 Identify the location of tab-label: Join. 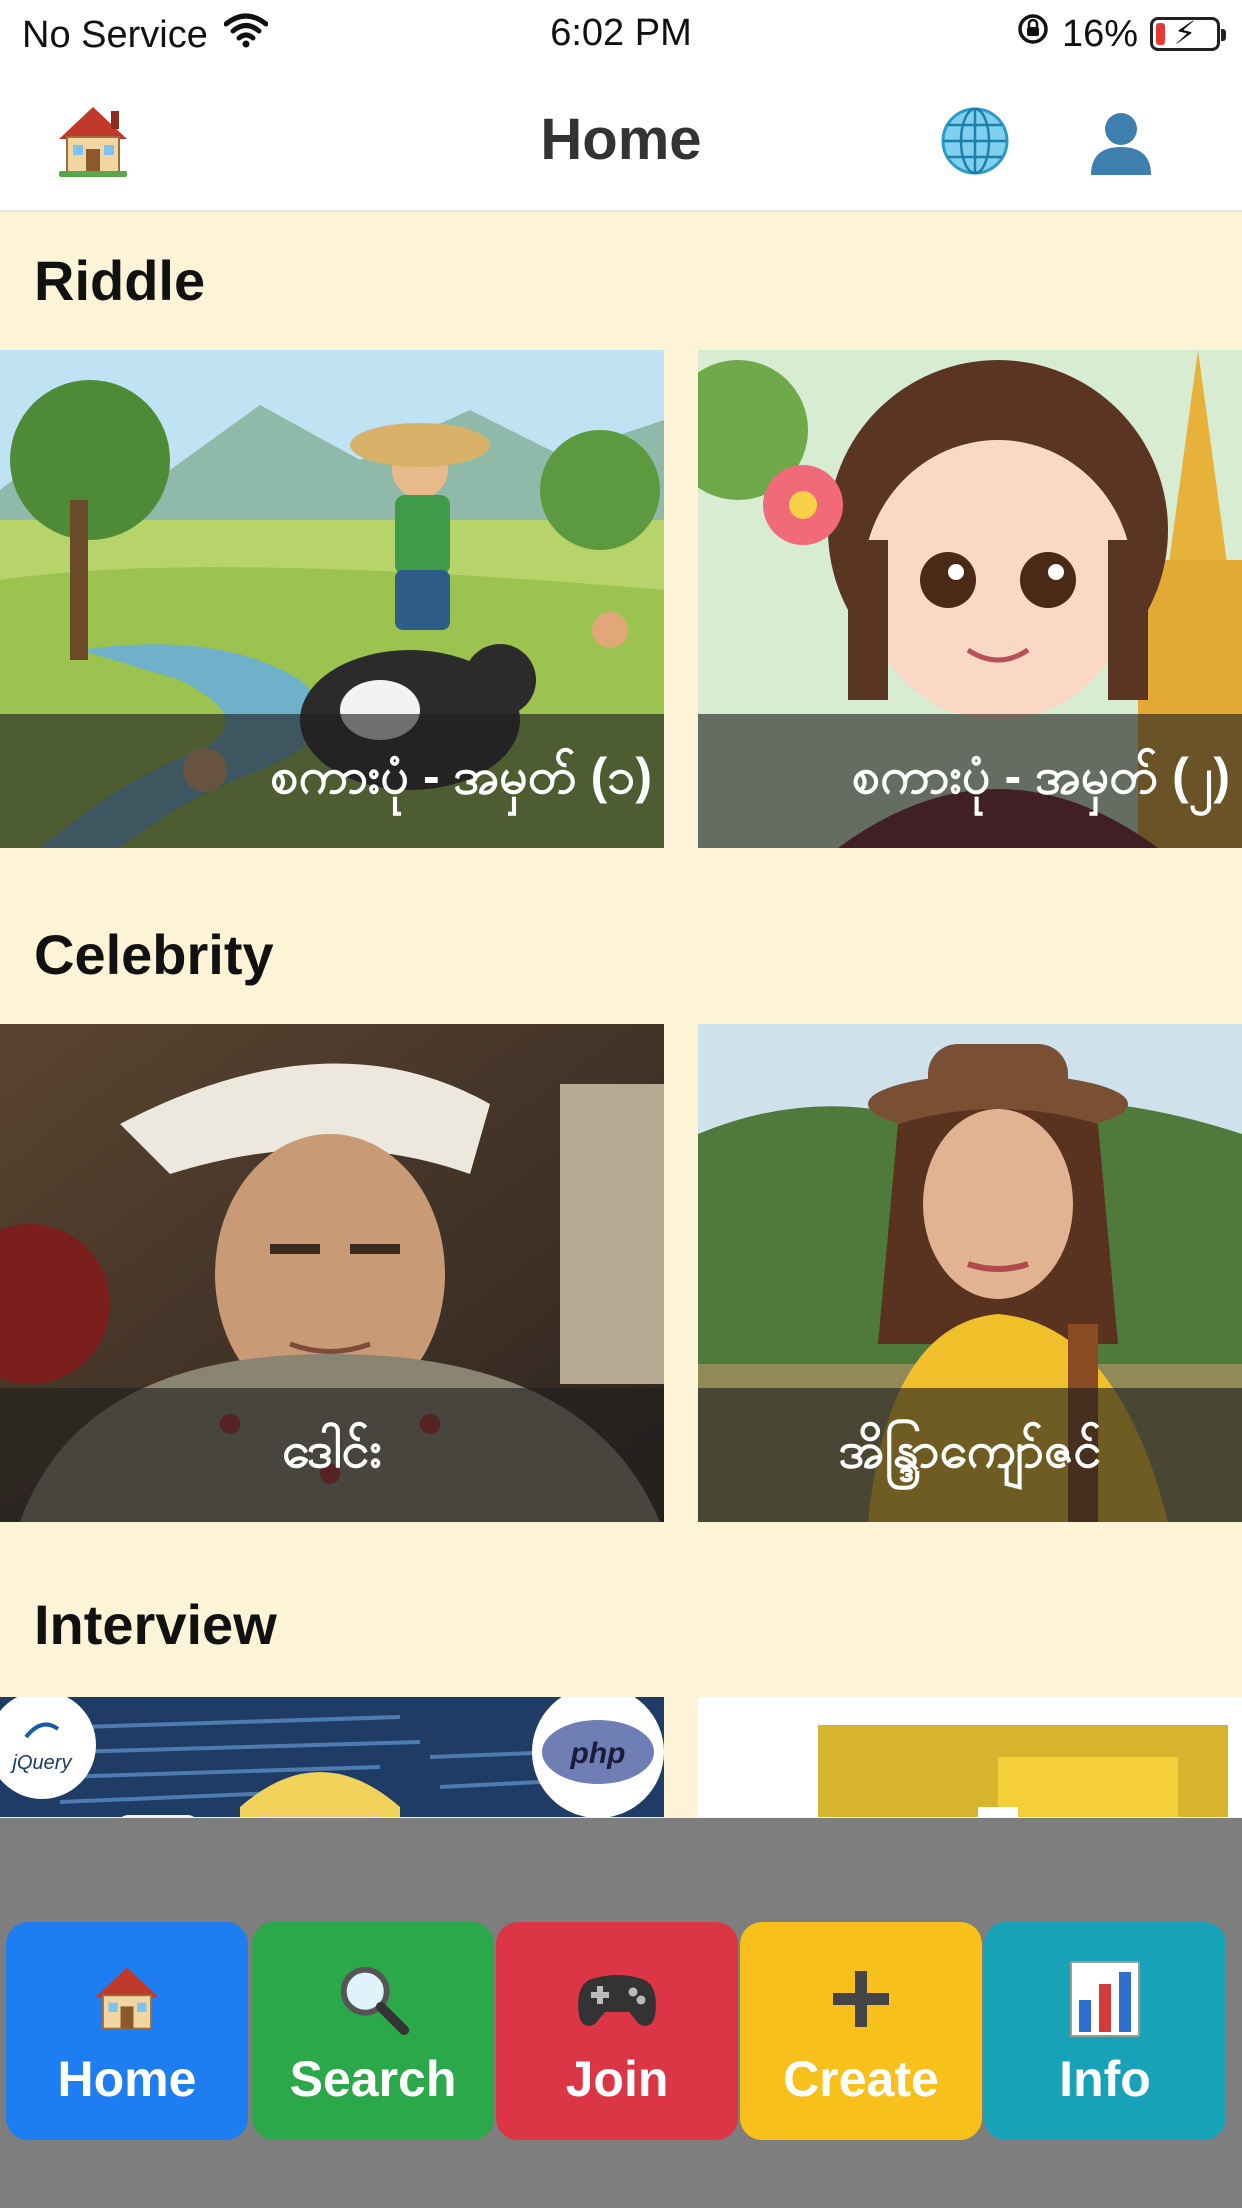
(617, 2079).